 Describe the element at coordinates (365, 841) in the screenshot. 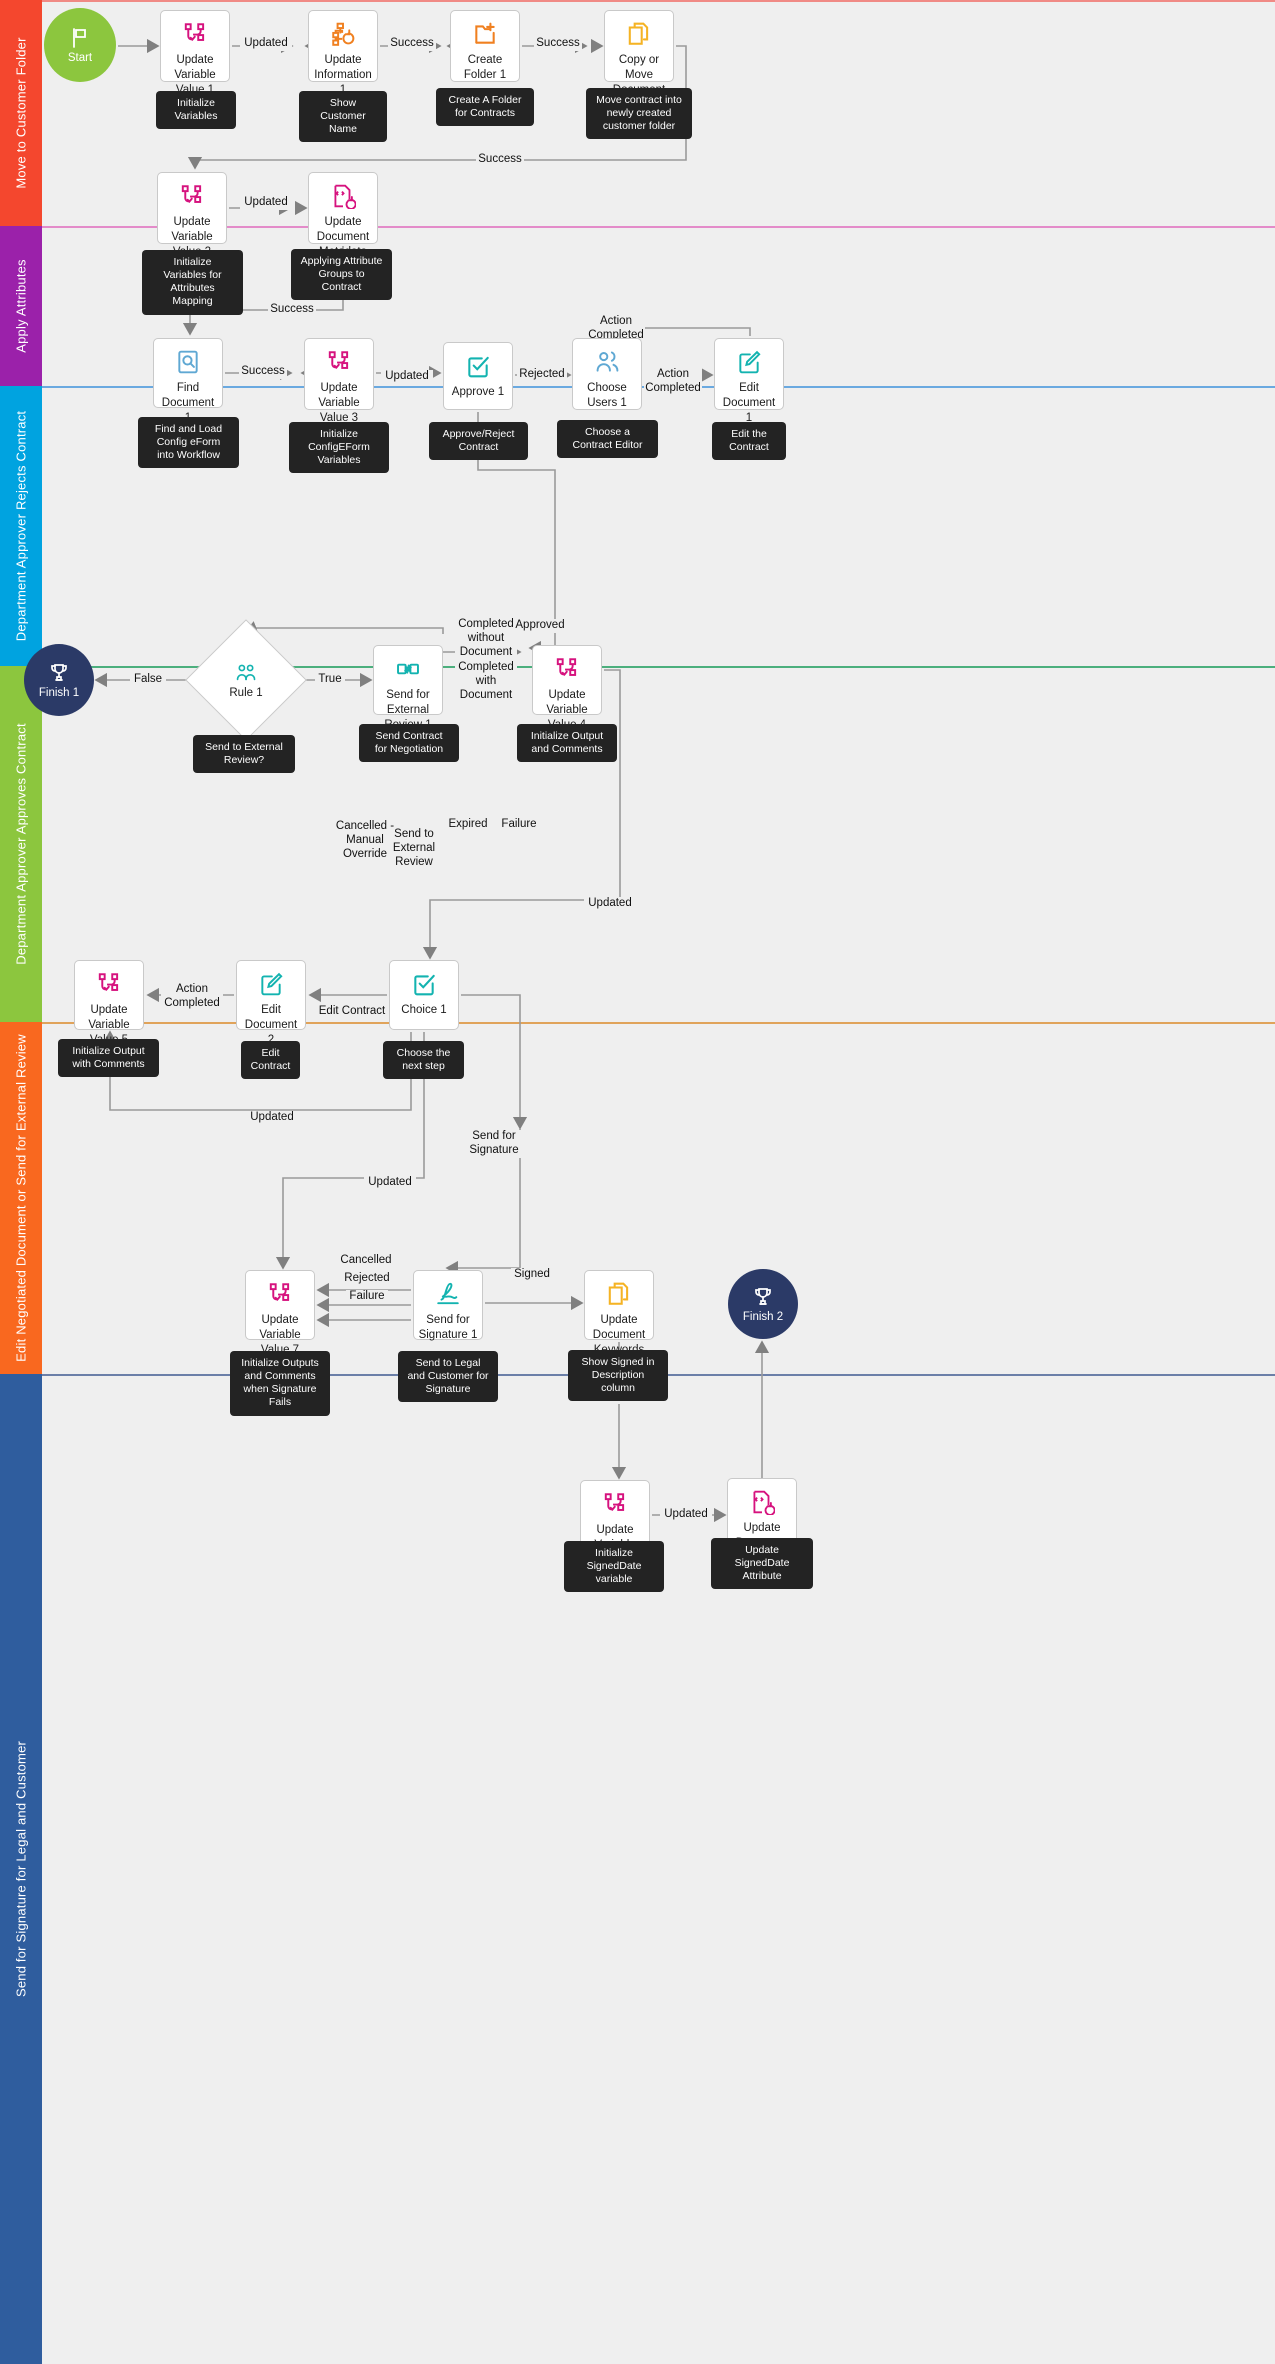

I see `edge-label: Cancelled - Manual Override` at that location.